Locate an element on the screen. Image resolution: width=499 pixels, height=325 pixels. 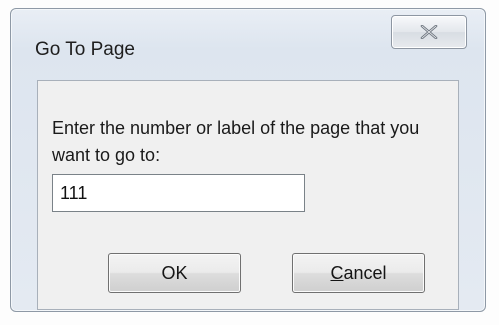
close-button is located at coordinates (429, 32).